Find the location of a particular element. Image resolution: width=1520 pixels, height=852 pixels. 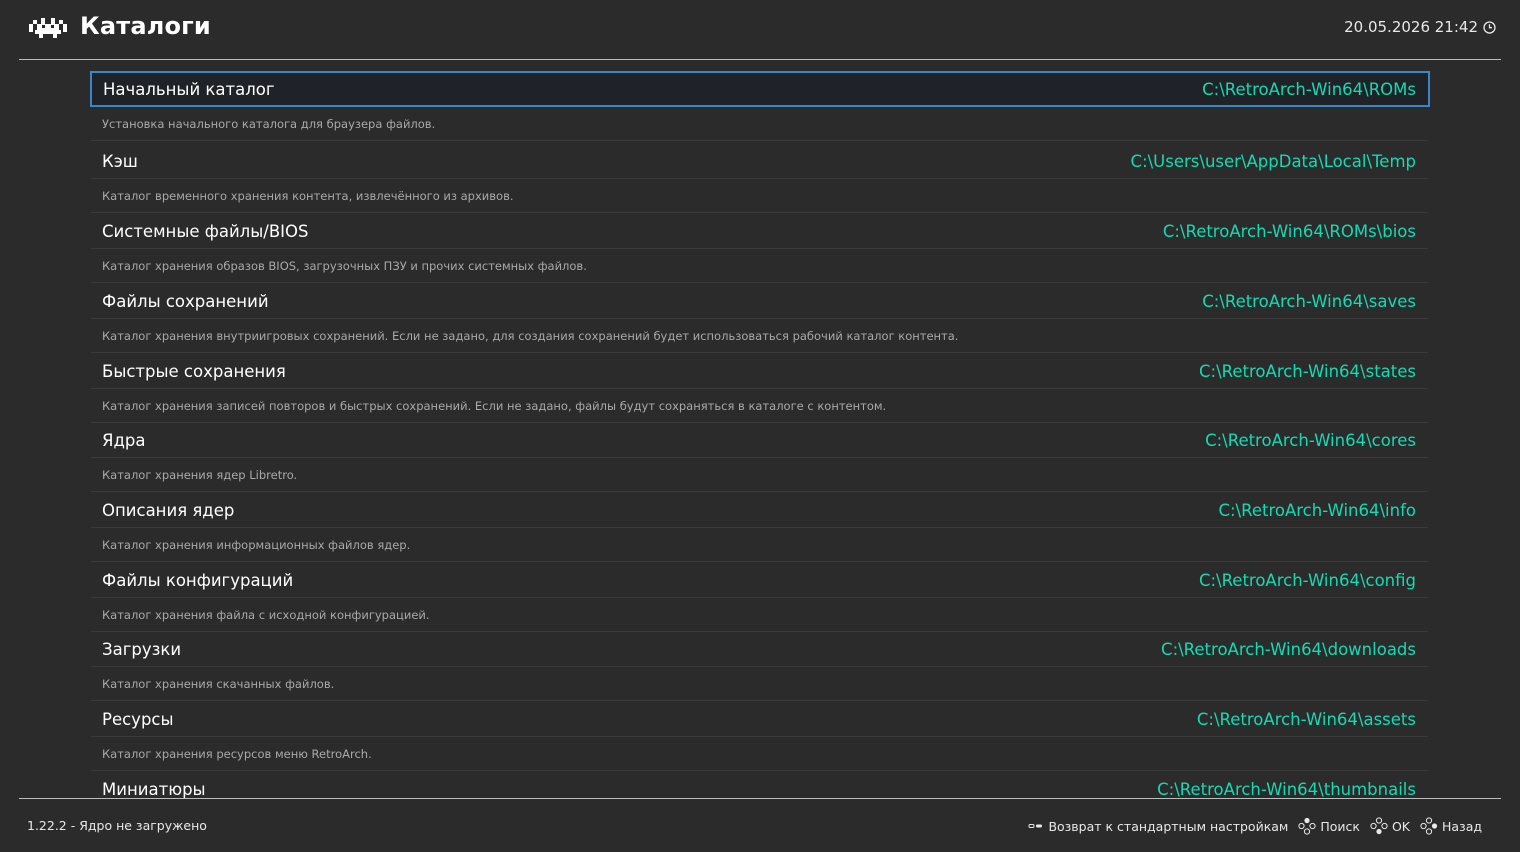

item-value: C:\RetroArch-Win64\assets is located at coordinates (1306, 719).